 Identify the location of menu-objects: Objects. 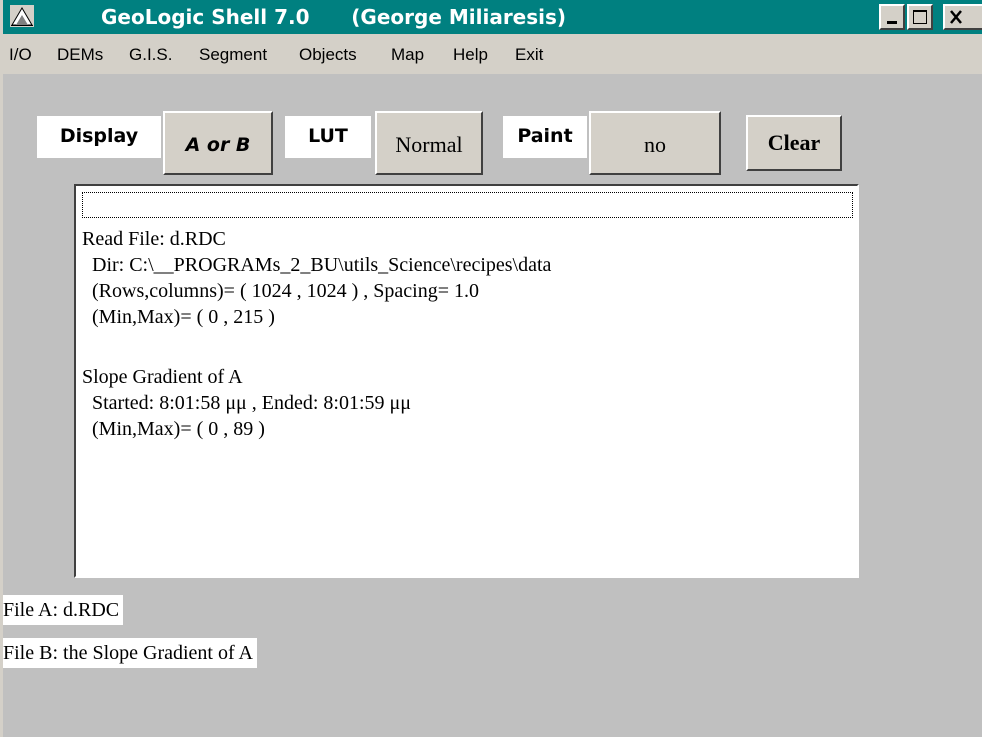
(328, 55).